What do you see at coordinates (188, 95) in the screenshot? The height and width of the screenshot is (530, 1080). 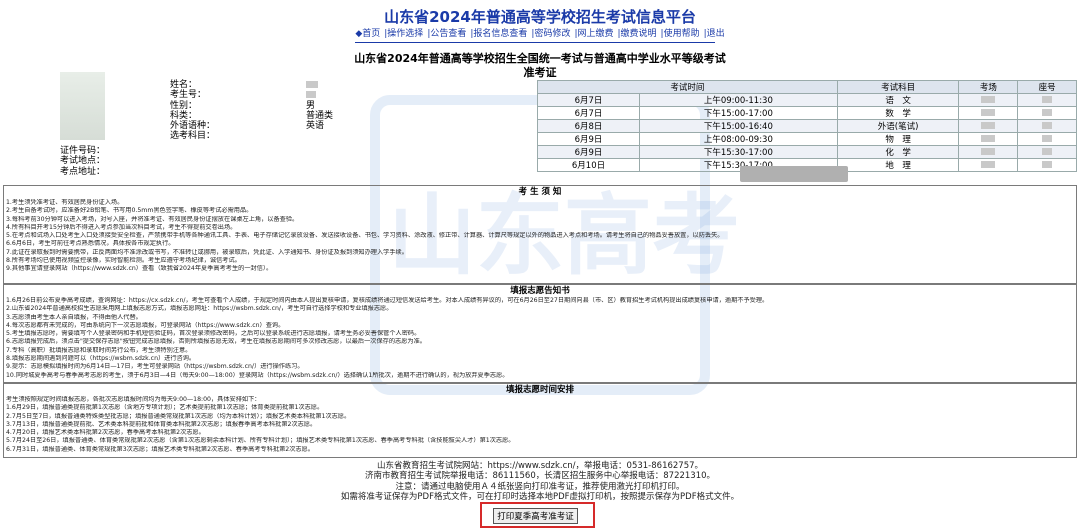 I see `label-exam-number: 考生号：` at bounding box center [188, 95].